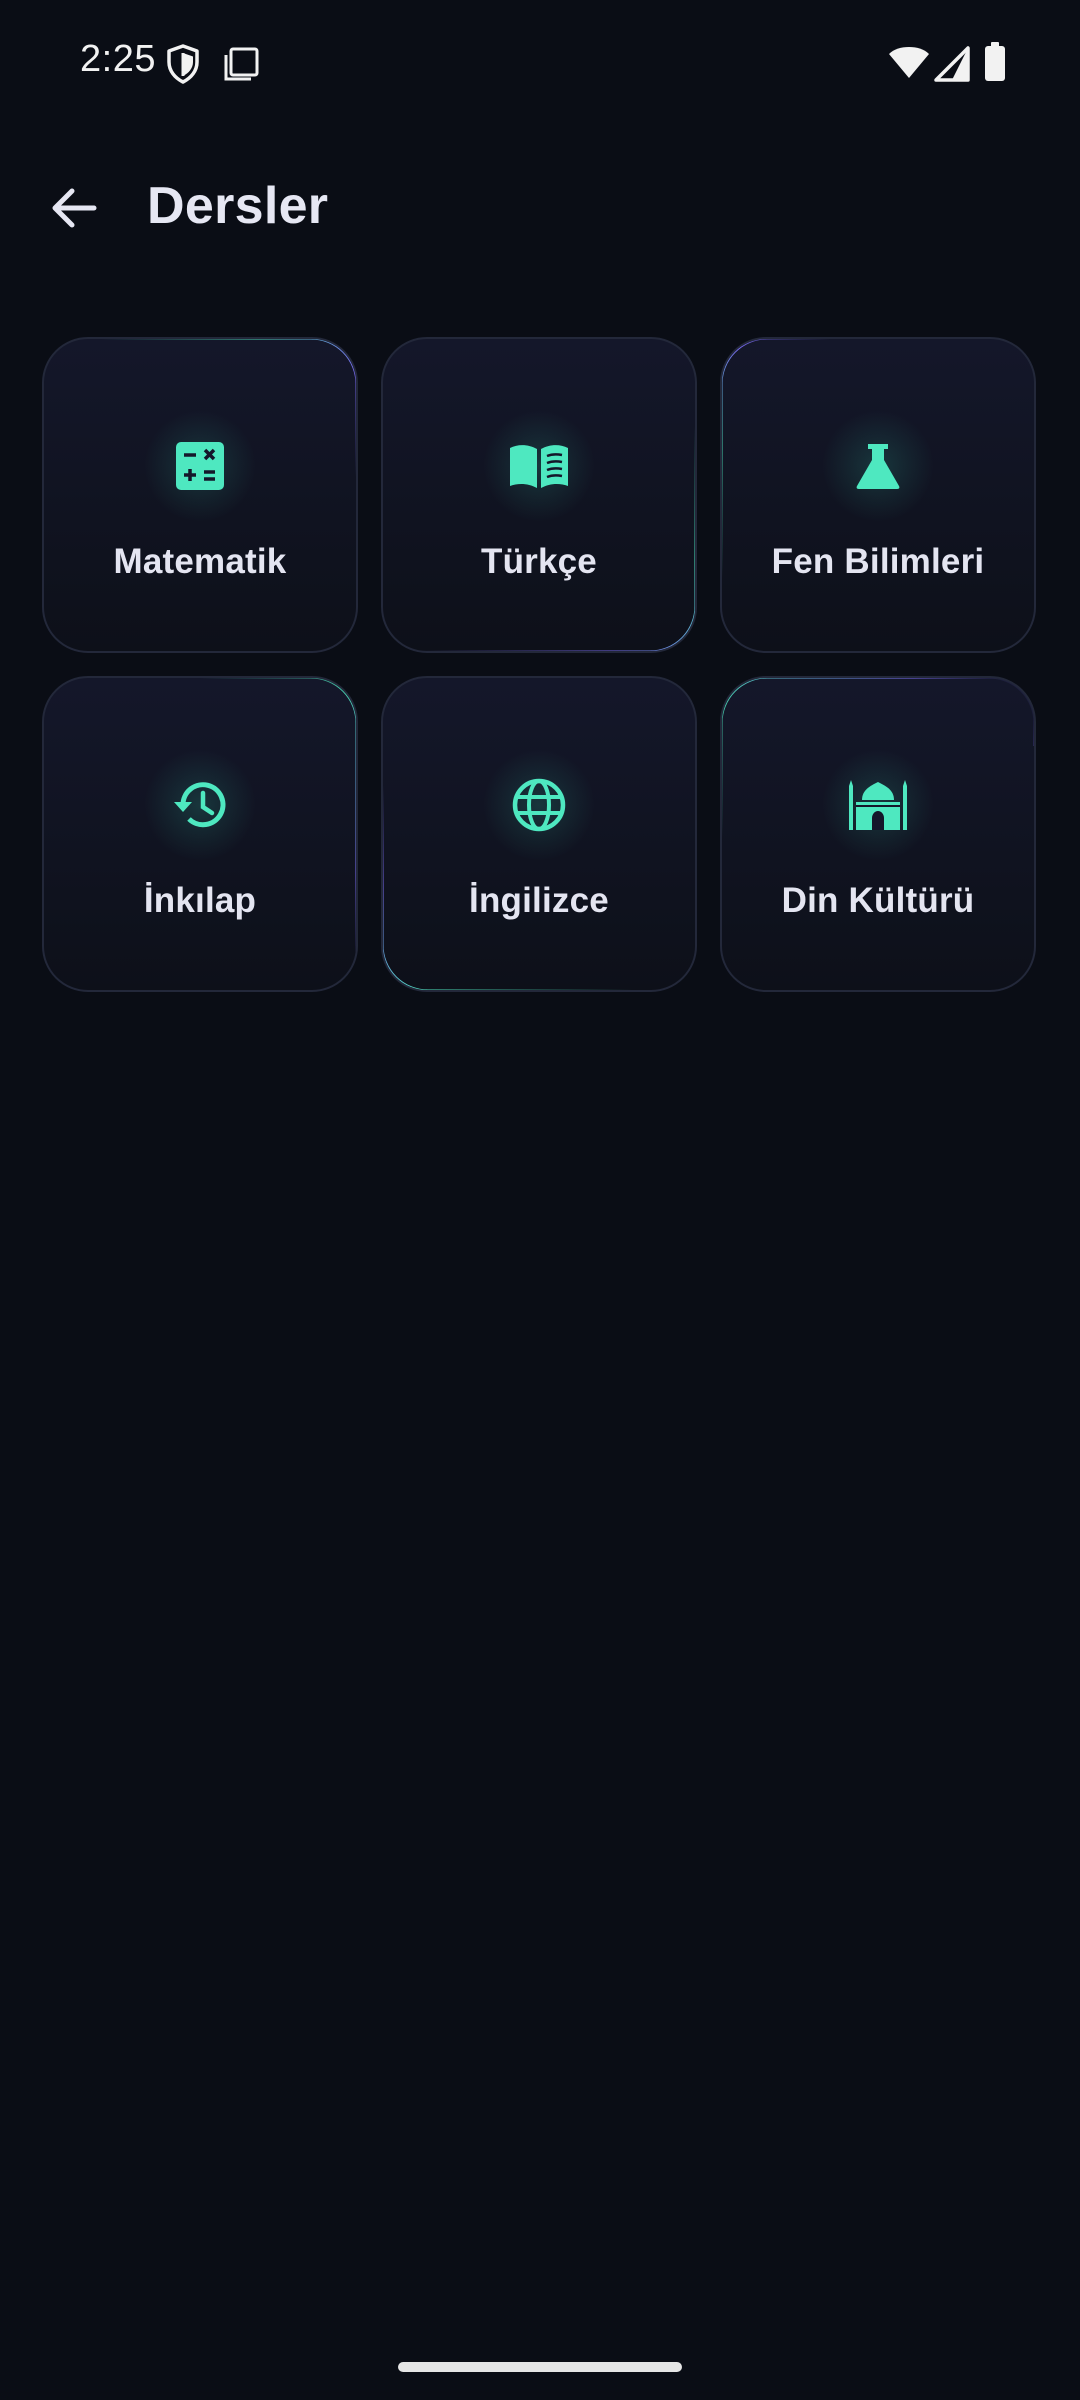  I want to click on home-indicator, so click(540, 2367).